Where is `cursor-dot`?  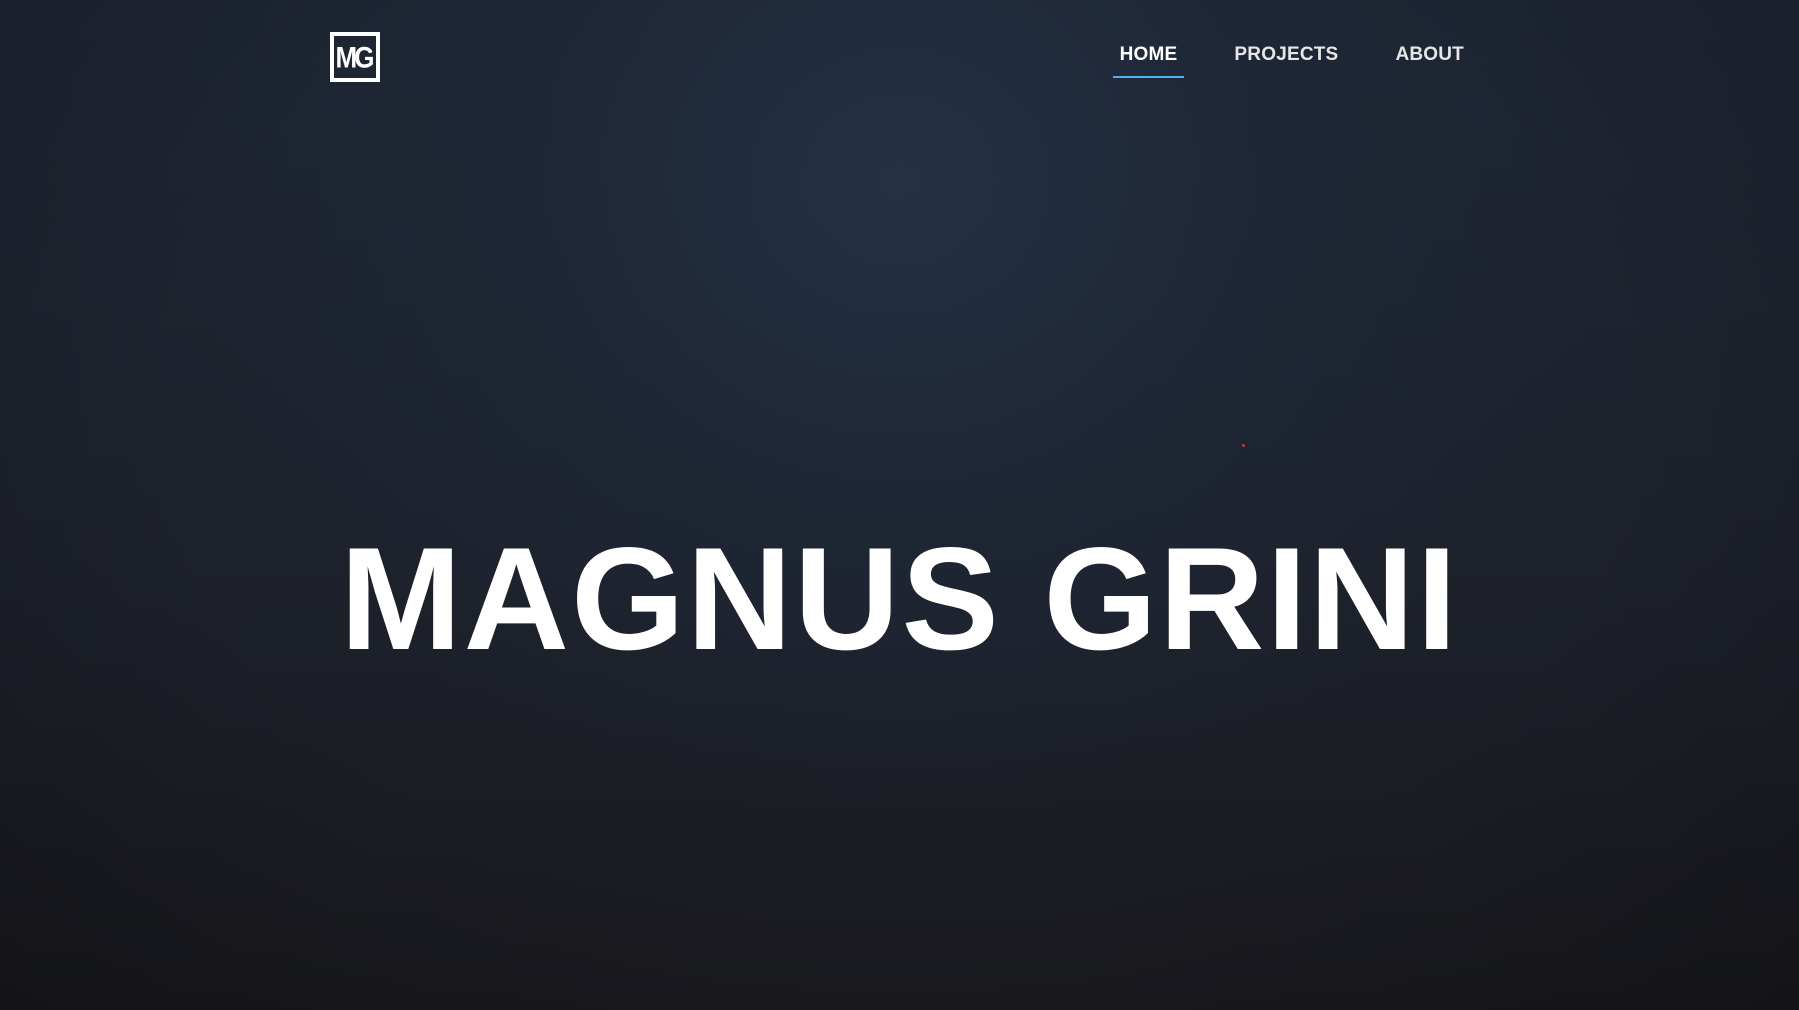 cursor-dot is located at coordinates (1243, 445).